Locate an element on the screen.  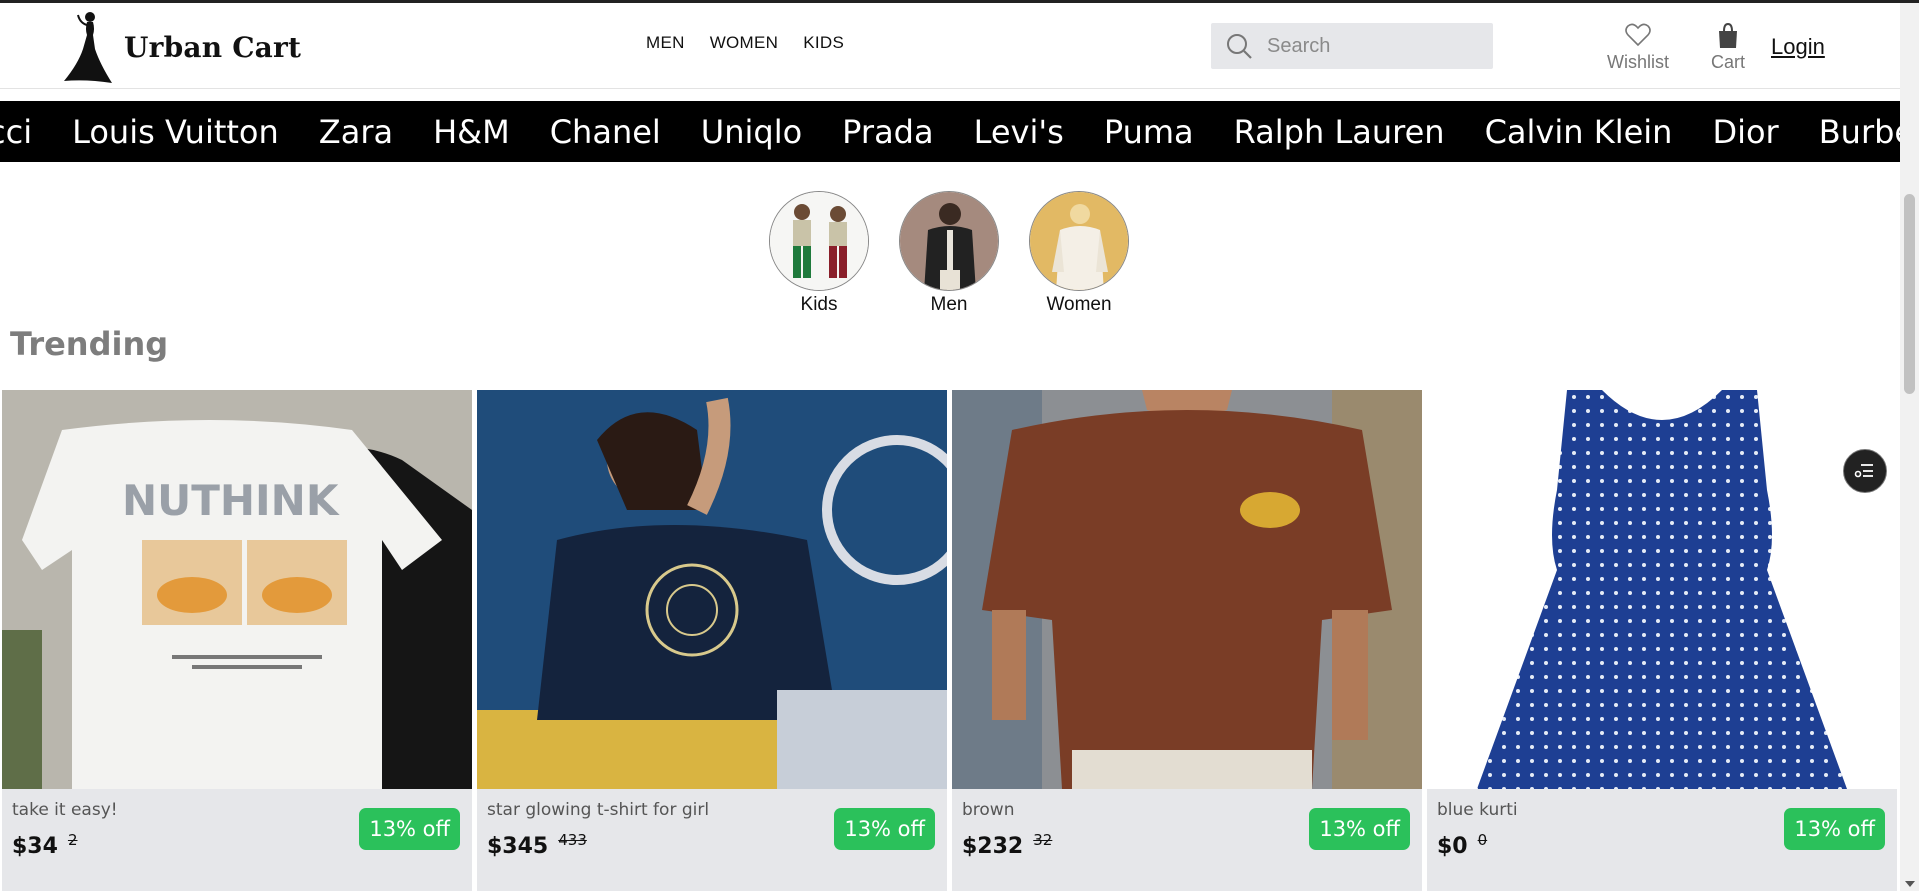
brand-item: Chanel is located at coordinates (605, 132).